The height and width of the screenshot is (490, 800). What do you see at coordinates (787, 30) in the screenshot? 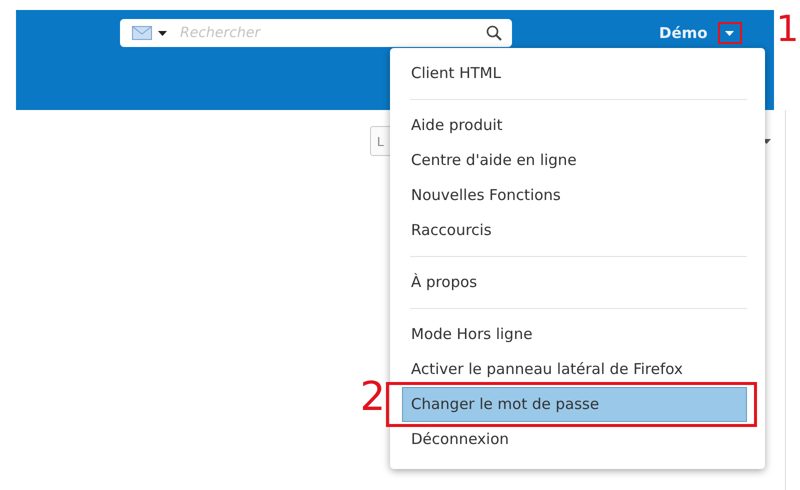
I see `annotation-number: 1` at bounding box center [787, 30].